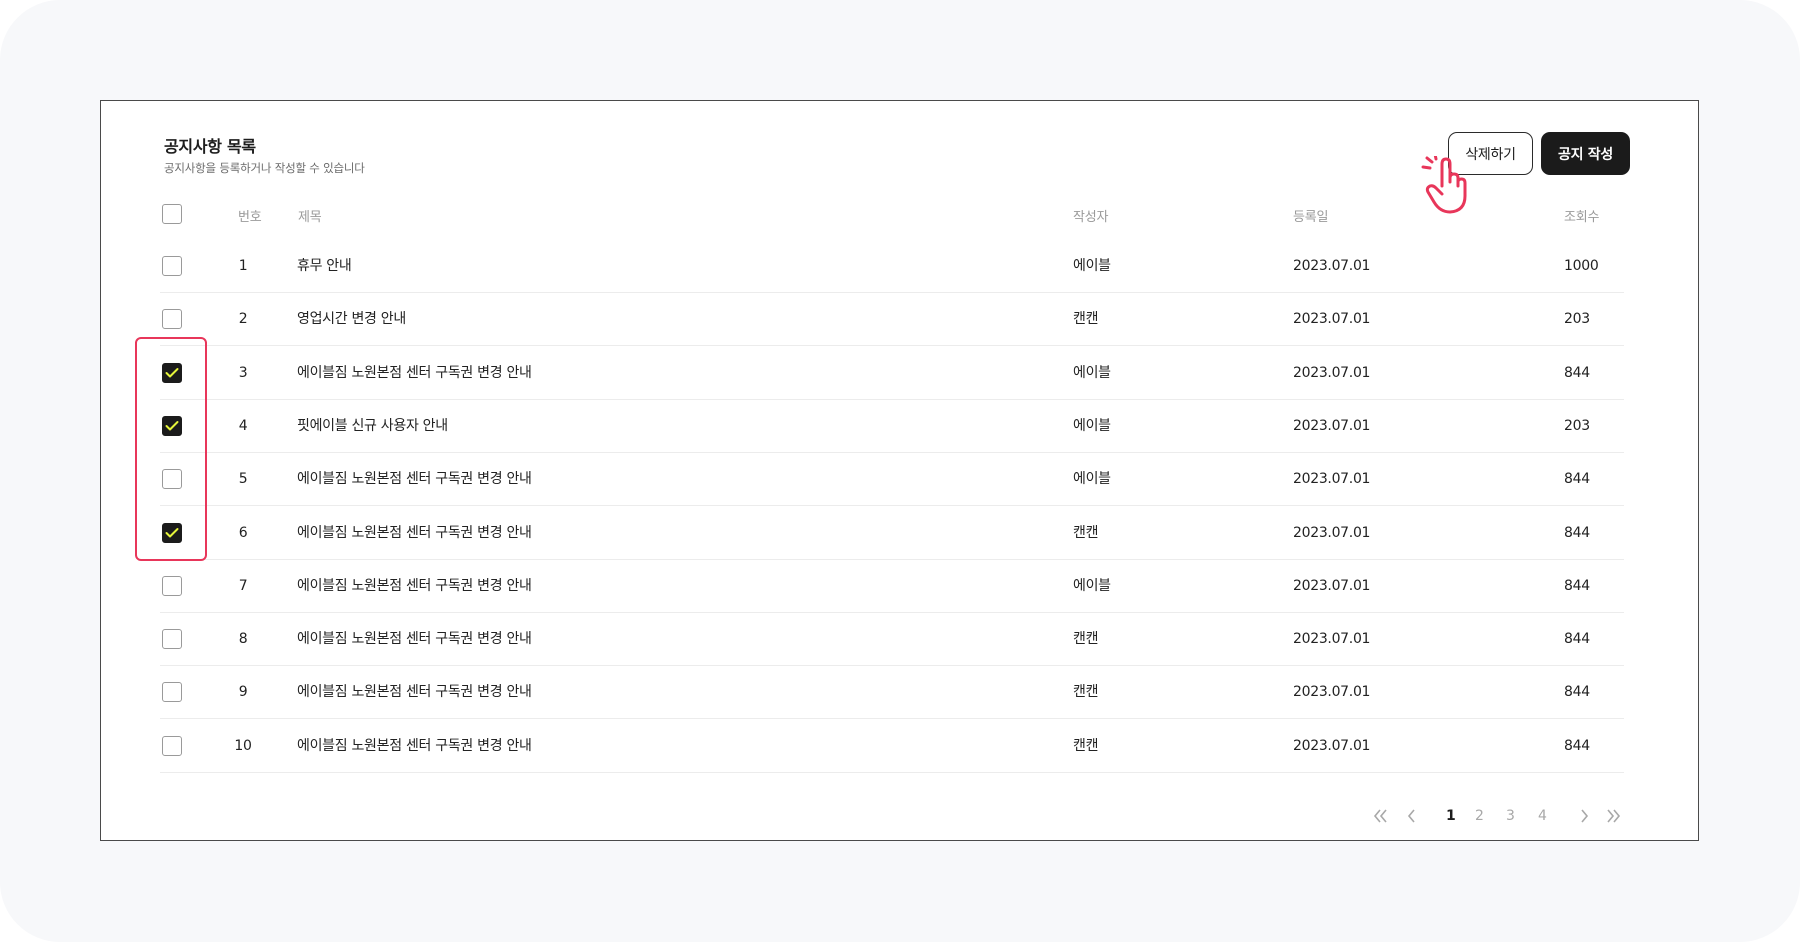 Image resolution: width=1800 pixels, height=942 pixels. What do you see at coordinates (1581, 266) in the screenshot?
I see `row-views: 1000` at bounding box center [1581, 266].